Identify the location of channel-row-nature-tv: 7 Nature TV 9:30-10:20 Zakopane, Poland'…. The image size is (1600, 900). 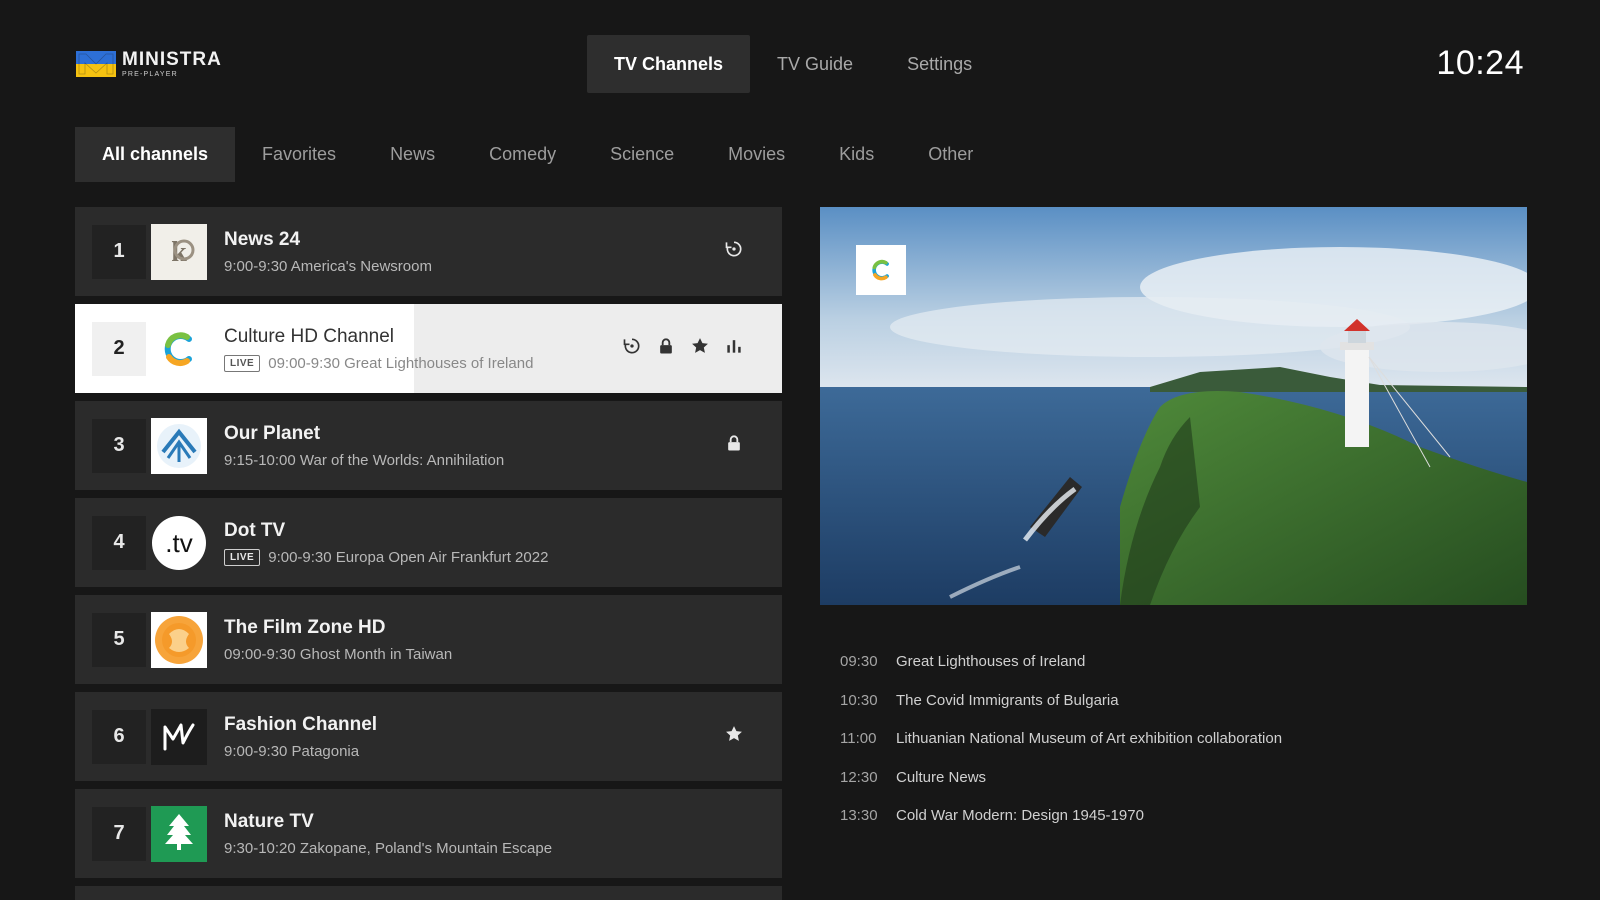
(428, 833).